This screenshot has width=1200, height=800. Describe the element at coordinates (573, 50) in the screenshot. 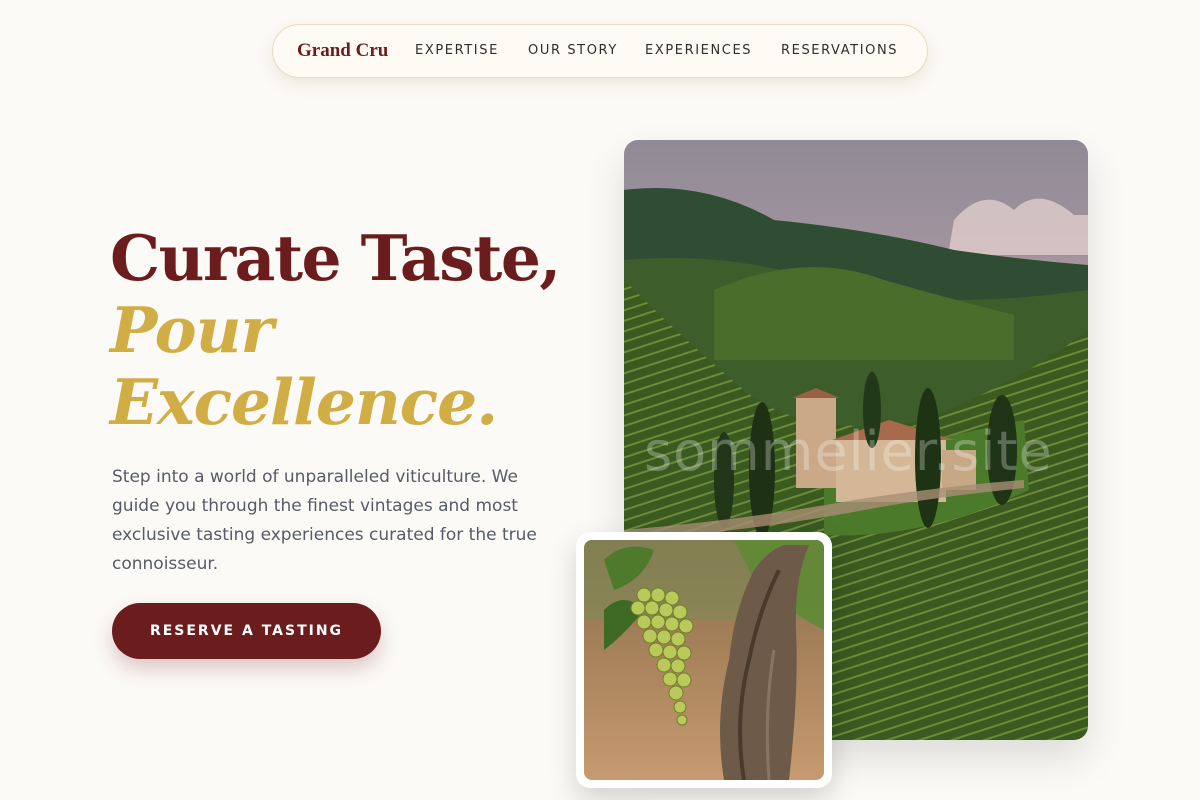

I see `nav-link-our-story: OUR STORY` at that location.